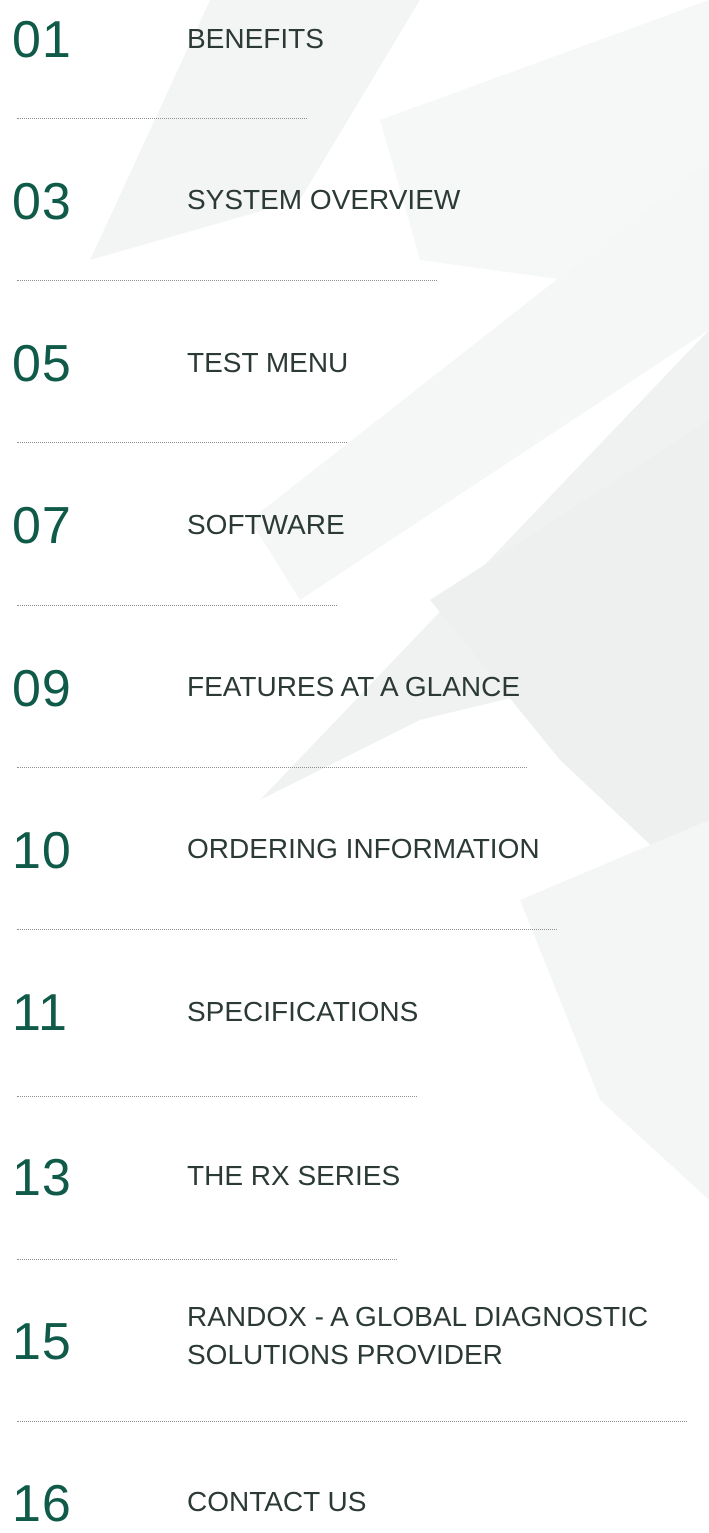  Describe the element at coordinates (255, 38) in the screenshot. I see `toc-title: BENEFITS` at that location.